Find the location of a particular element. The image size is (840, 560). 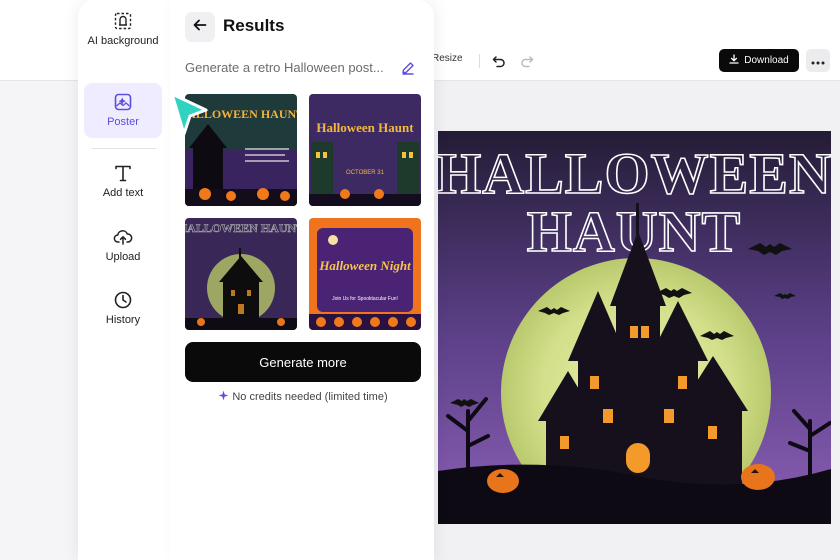

rail-item-history: History is located at coordinates (123, 311).